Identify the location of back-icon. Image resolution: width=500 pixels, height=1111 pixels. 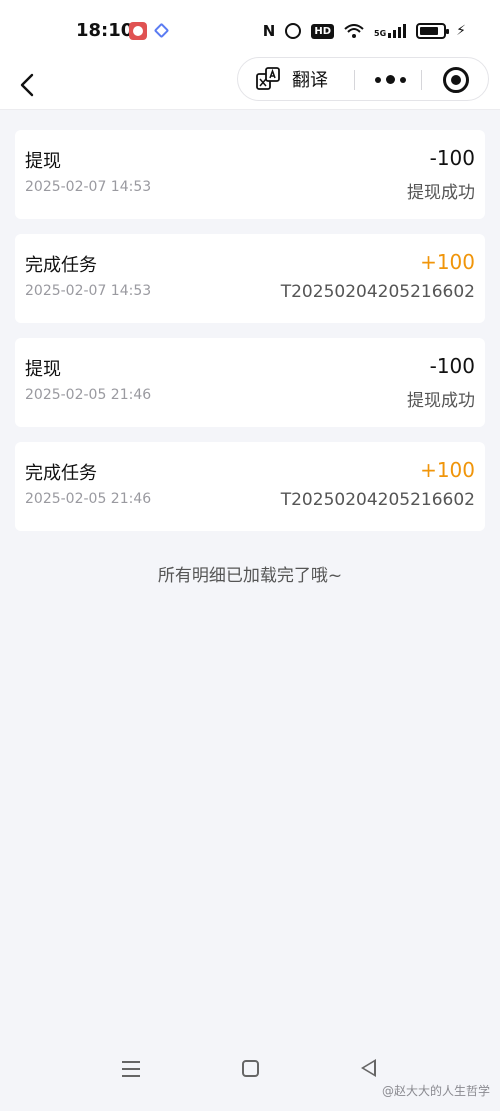
(27, 85).